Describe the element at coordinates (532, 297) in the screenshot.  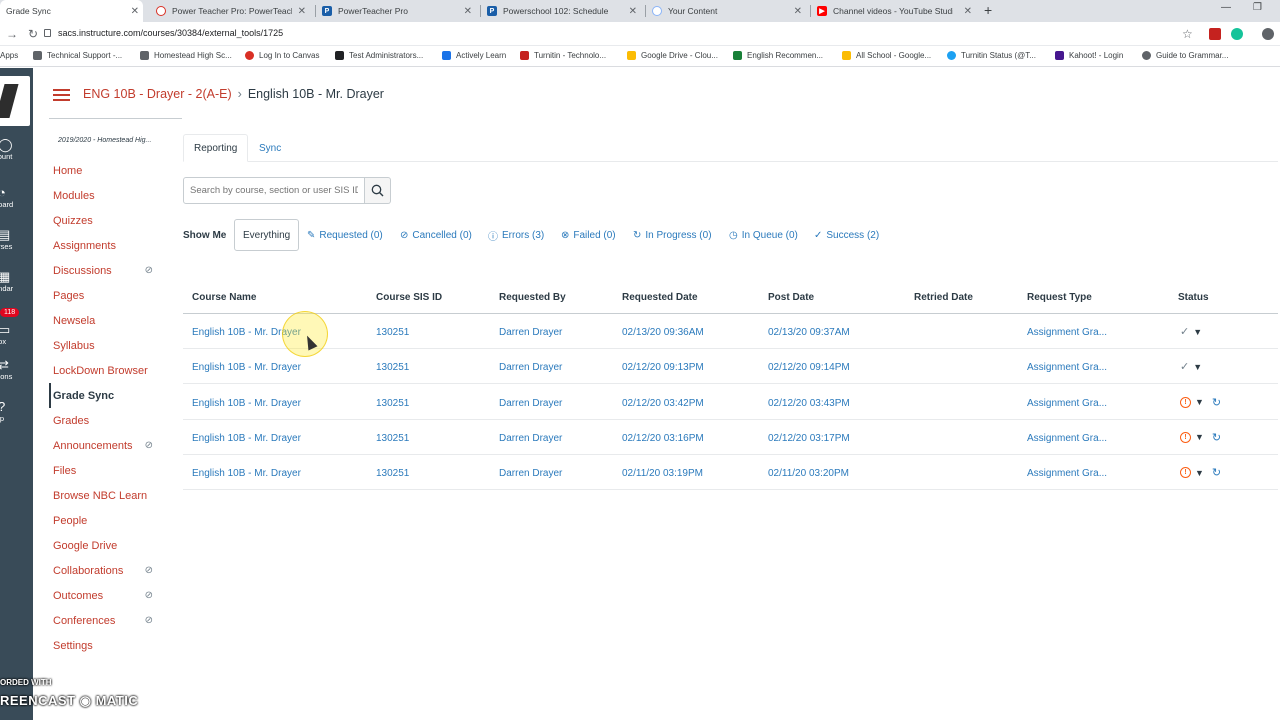
I see `column-header: Requested By` at that location.